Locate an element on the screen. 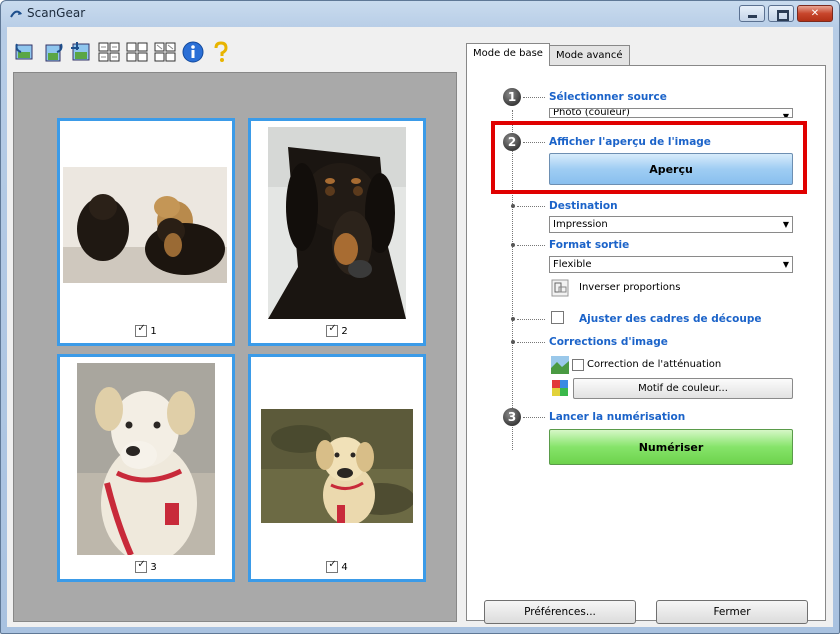 This screenshot has width=840, height=634. thumbnail-4-label: 4 is located at coordinates (337, 566).